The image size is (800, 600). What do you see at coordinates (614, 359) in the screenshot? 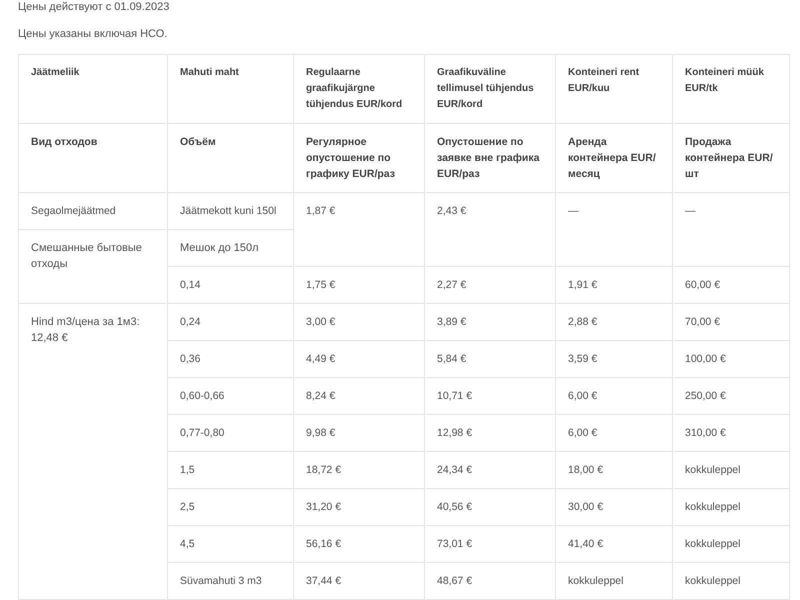
I see `table-cell: 3,59 €` at bounding box center [614, 359].